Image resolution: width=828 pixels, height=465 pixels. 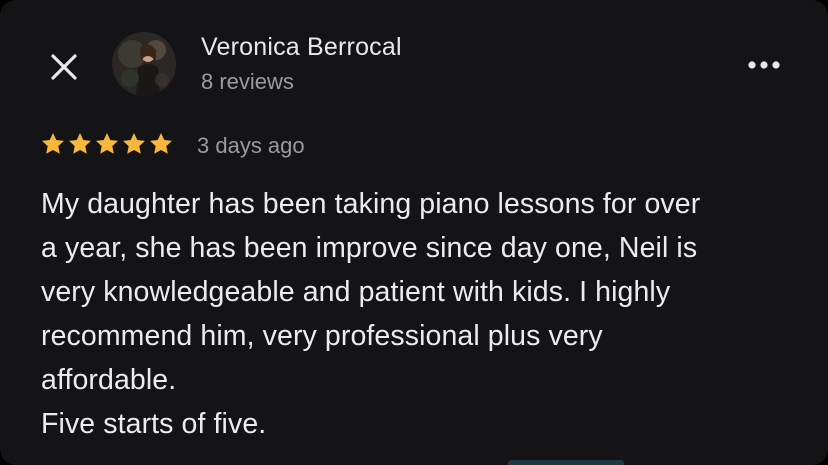 What do you see at coordinates (251, 145) in the screenshot?
I see `review-date: 3 days ago` at bounding box center [251, 145].